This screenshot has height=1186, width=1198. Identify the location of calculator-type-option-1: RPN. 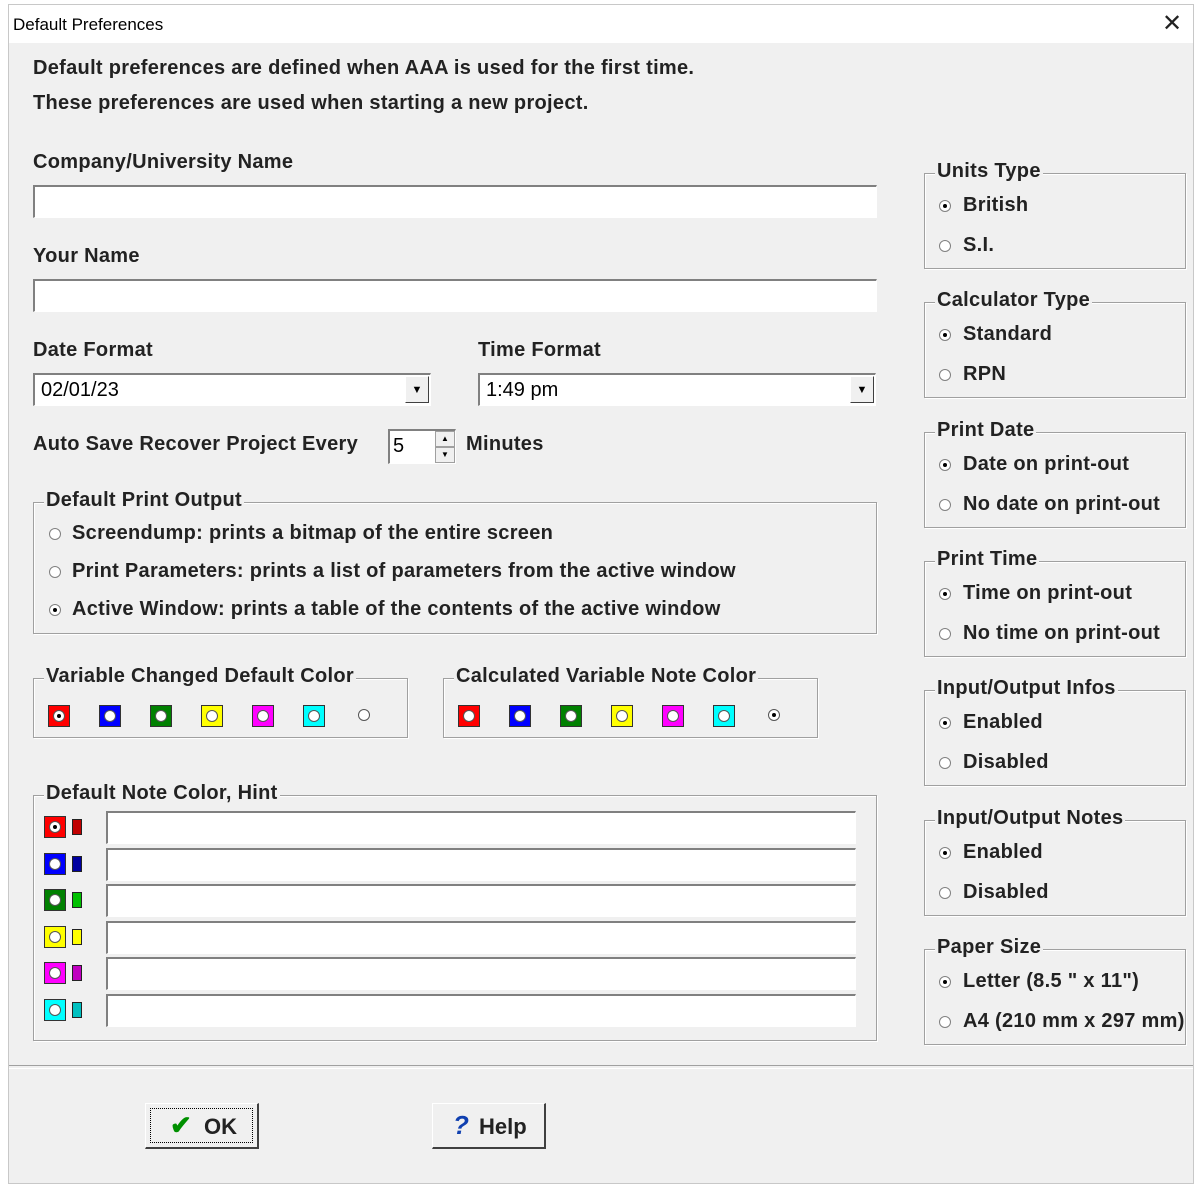
(984, 374).